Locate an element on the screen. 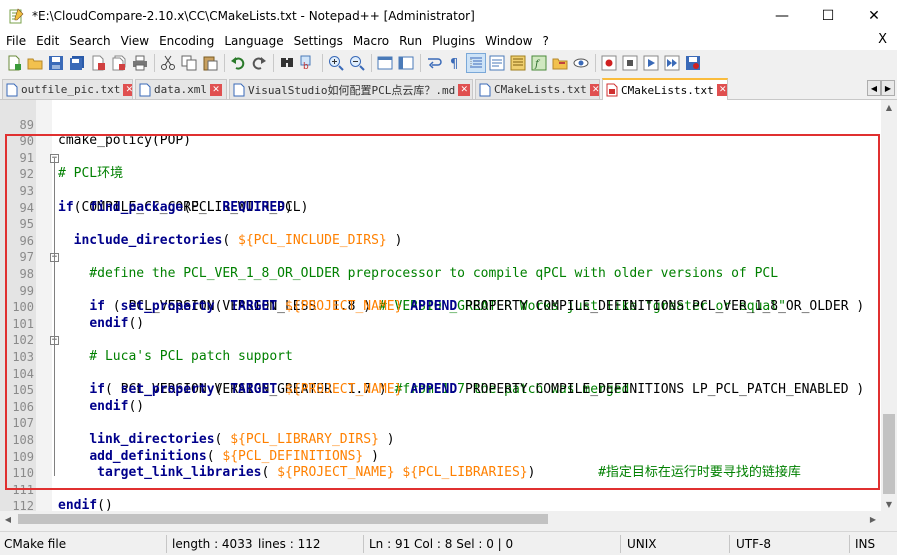 Image resolution: width=897 pixels, height=555 pixels. tab-label: VisualStudio如何配置PCL点云库？.md is located at coordinates (352, 90).